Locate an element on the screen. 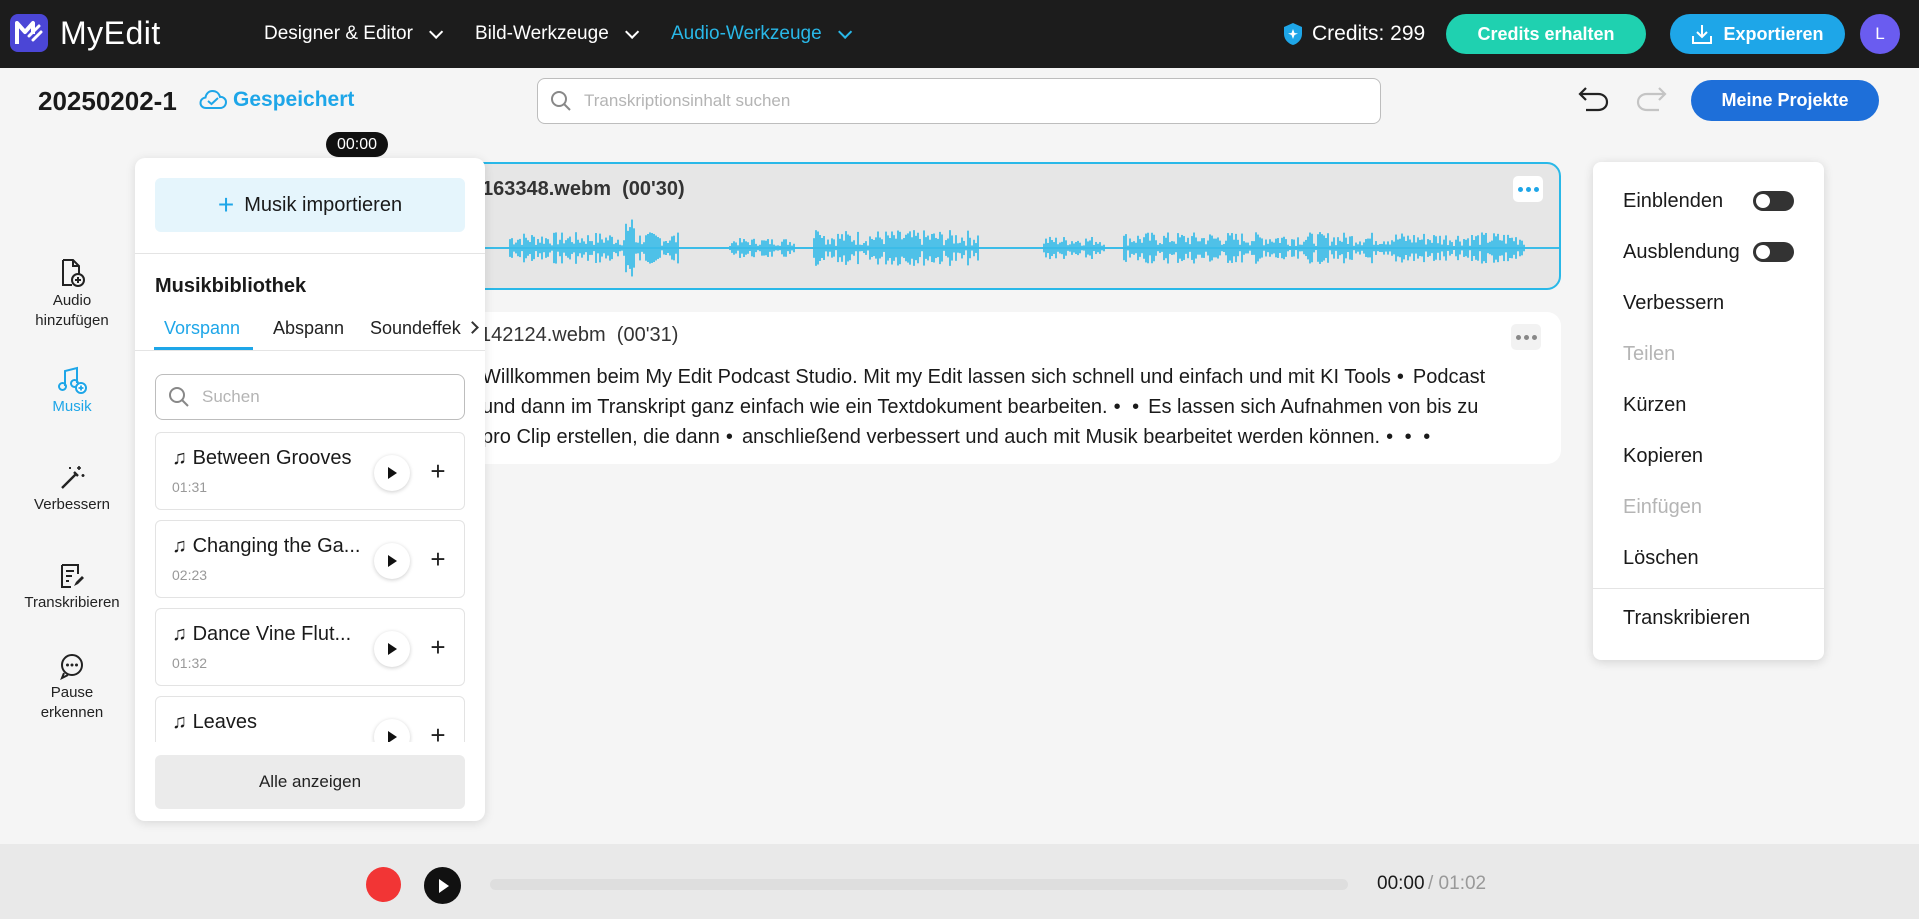 The width and height of the screenshot is (1919, 919). tab-abspann: Abspann is located at coordinates (308, 328).